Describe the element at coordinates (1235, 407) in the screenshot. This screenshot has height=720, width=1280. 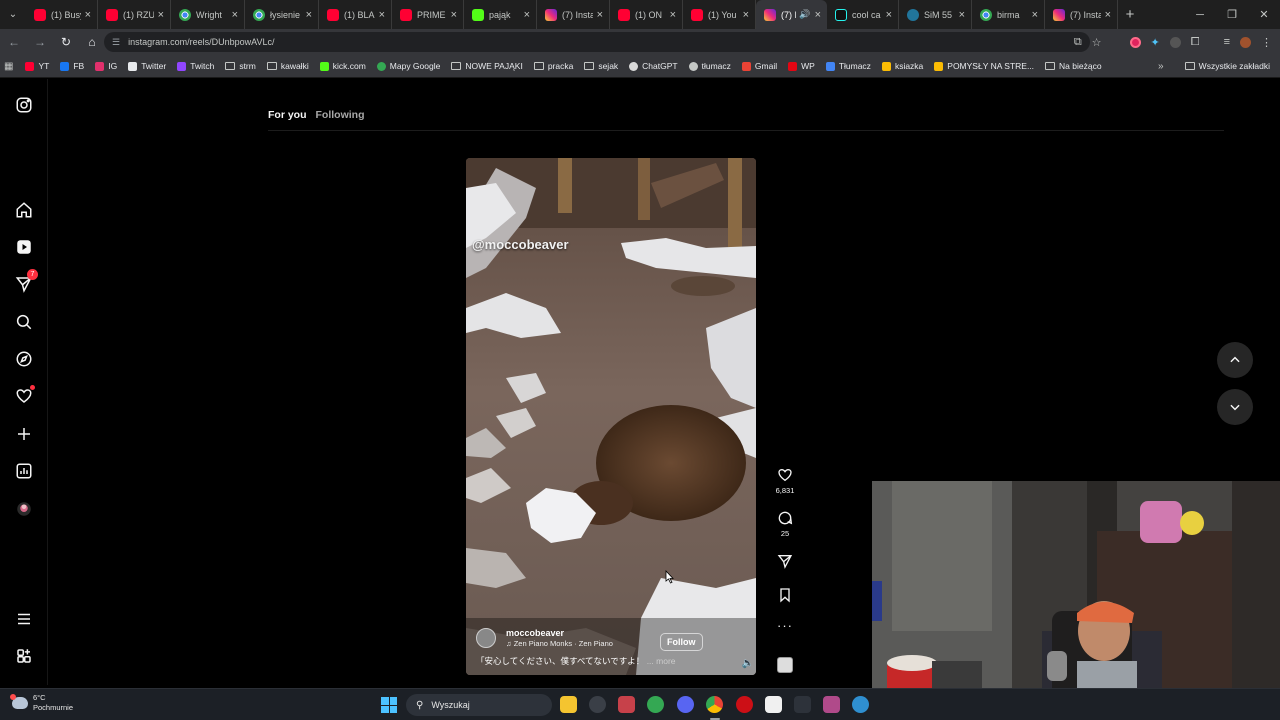
I see `next-reel-button` at that location.